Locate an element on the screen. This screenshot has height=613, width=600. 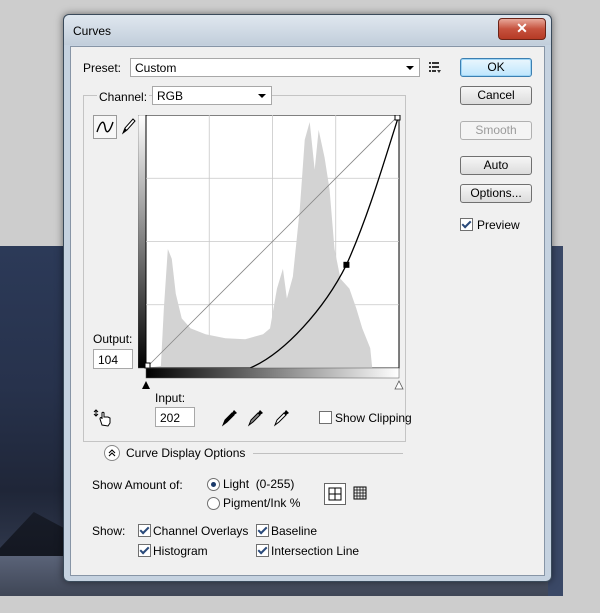
output-label: Output: is located at coordinates (113, 339).